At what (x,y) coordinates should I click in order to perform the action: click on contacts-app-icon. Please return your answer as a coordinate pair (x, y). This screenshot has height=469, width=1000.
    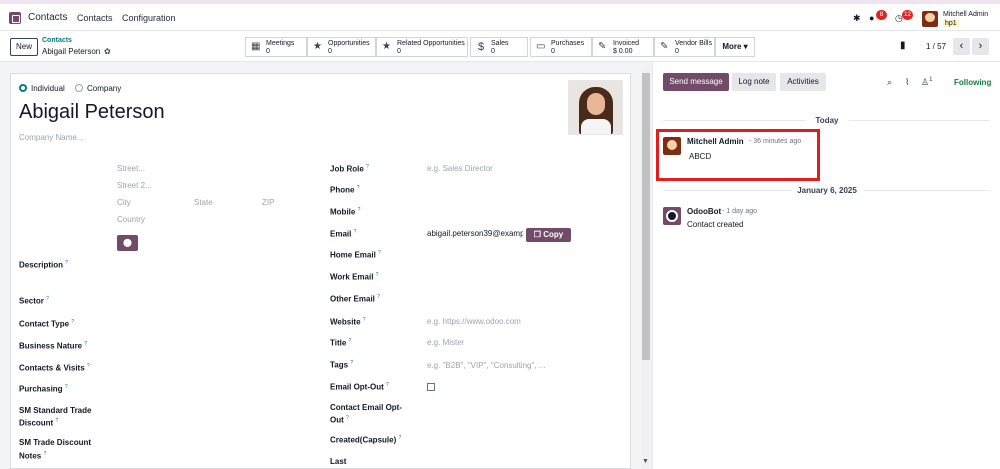
    Looking at the image, I should click on (15, 18).